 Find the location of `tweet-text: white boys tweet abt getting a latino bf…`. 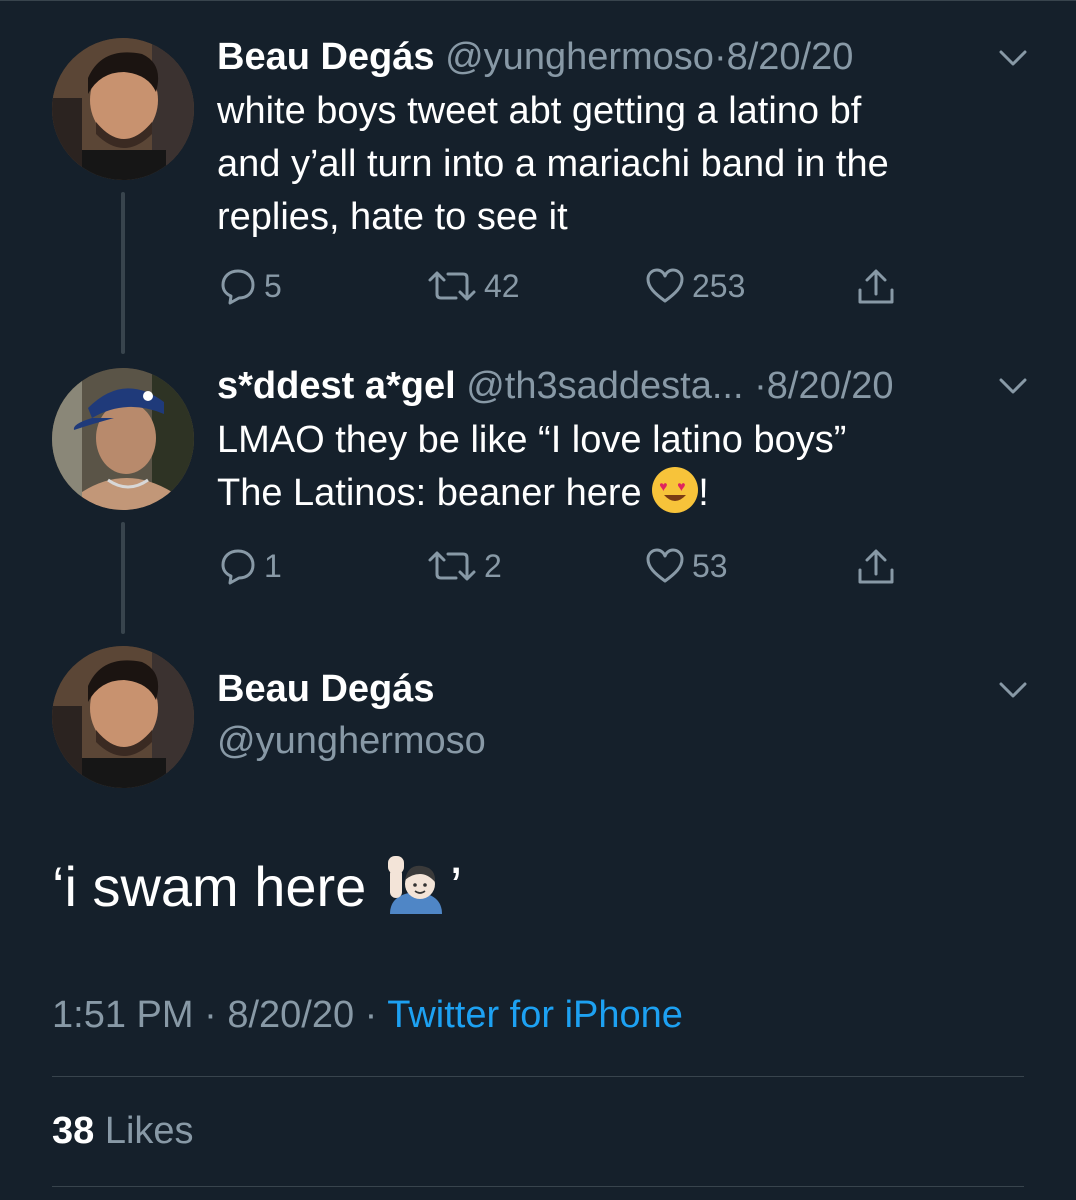

tweet-text: white boys tweet abt getting a latino bf… is located at coordinates (617, 164).